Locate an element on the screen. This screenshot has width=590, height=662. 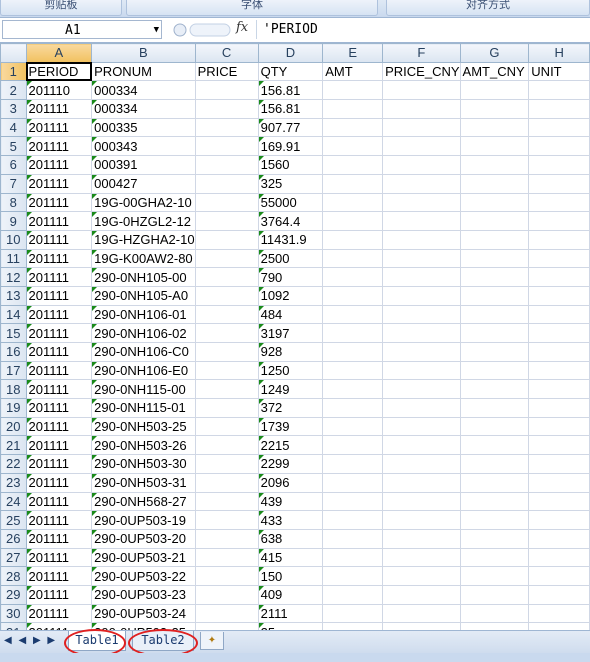
column-header-e: E is located at coordinates (353, 53).